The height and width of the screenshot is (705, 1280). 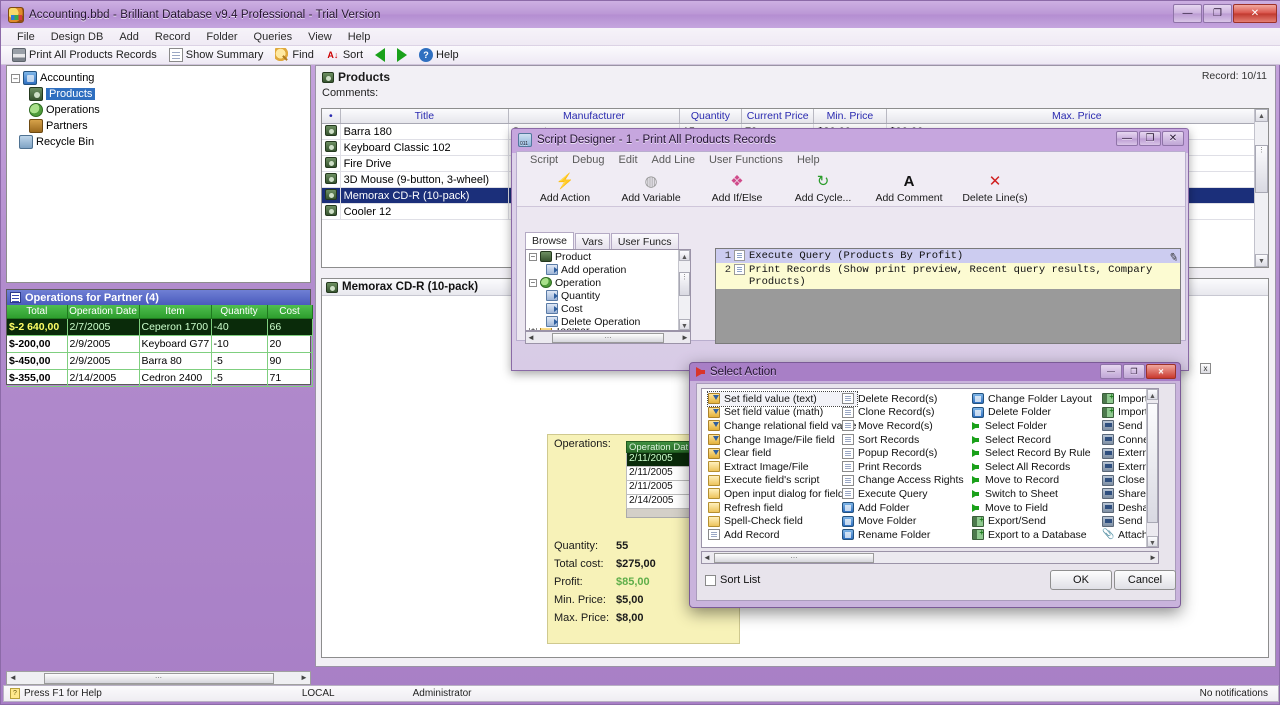 I want to click on grid-col-max-price: Max. Price, so click(x=1077, y=116).